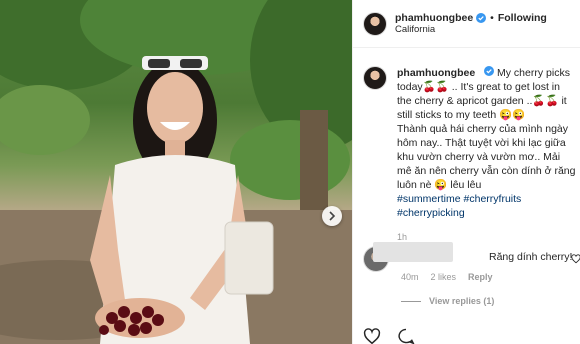 This screenshot has width=580, height=344. What do you see at coordinates (487, 213) in the screenshot?
I see `hashtag-link: #cherrypicking` at bounding box center [487, 213].